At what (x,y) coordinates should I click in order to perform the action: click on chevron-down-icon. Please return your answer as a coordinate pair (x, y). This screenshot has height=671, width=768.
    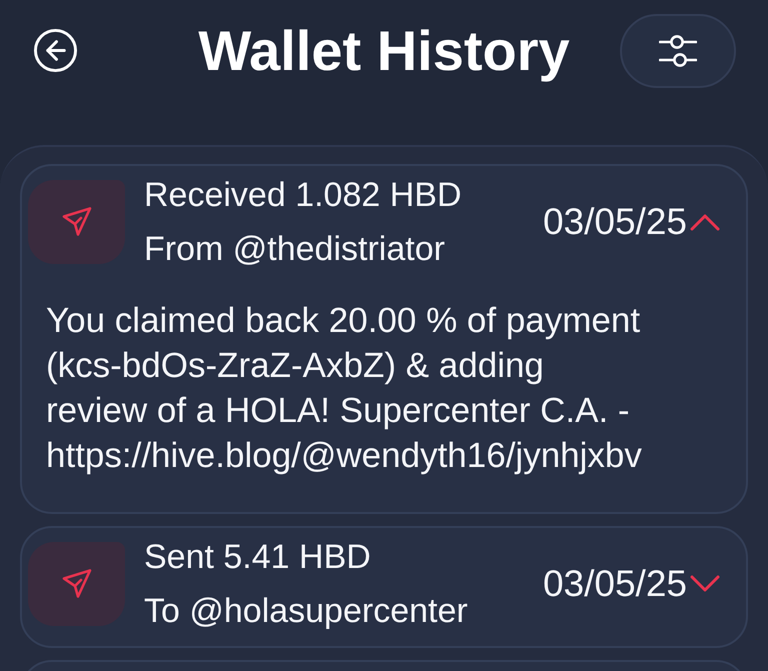
    Looking at the image, I should click on (705, 584).